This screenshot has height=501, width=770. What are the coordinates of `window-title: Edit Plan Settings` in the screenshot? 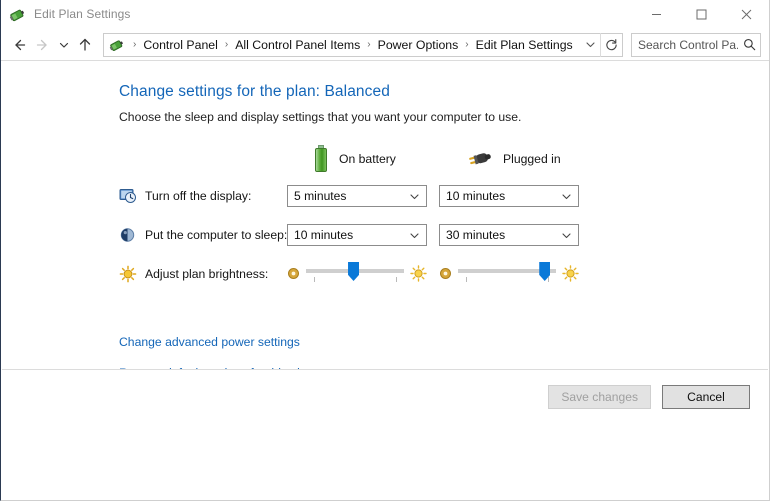 It's located at (82, 14).